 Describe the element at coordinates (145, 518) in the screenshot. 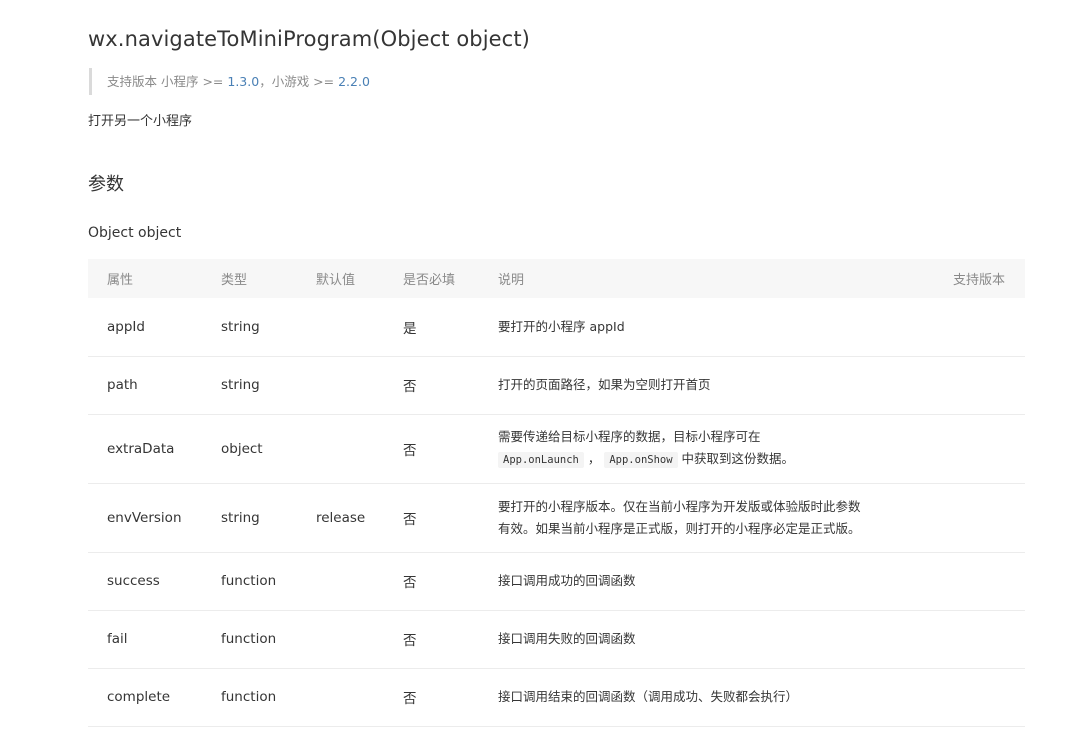

I see `cell-attr: envVersion` at that location.